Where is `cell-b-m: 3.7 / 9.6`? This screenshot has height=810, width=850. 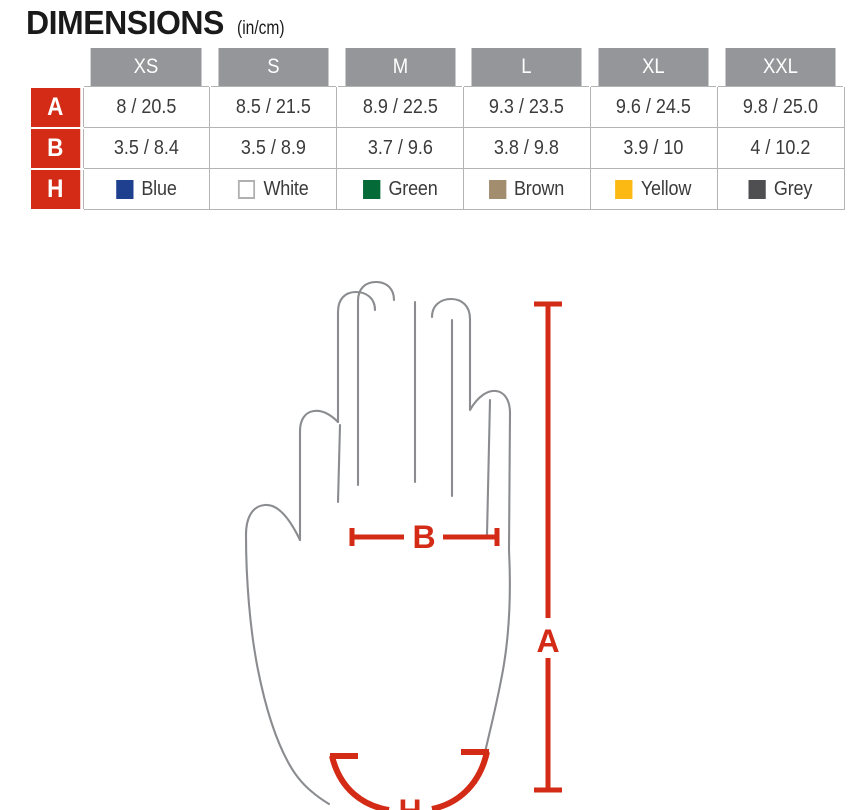
cell-b-m: 3.7 / 9.6 is located at coordinates (400, 148).